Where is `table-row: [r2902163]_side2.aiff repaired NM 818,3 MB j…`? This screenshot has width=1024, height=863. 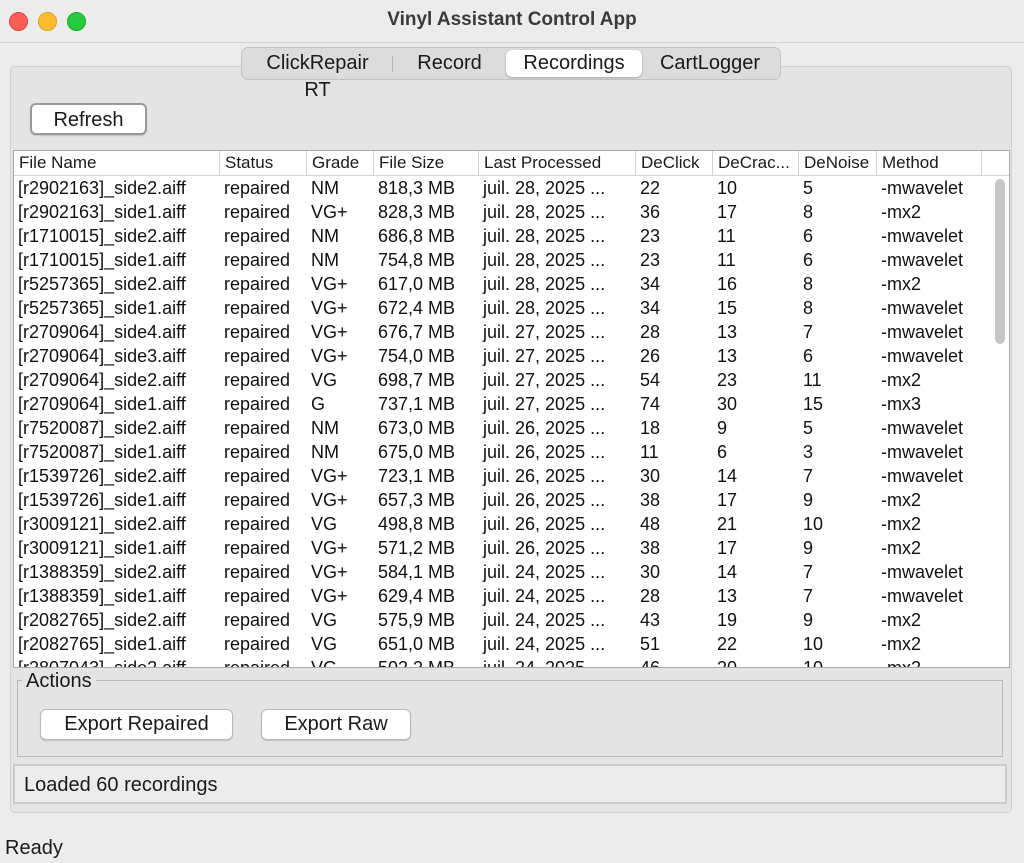
table-row: [r2902163]_side2.aiff repaired NM 818,3 MB j… is located at coordinates (501, 188).